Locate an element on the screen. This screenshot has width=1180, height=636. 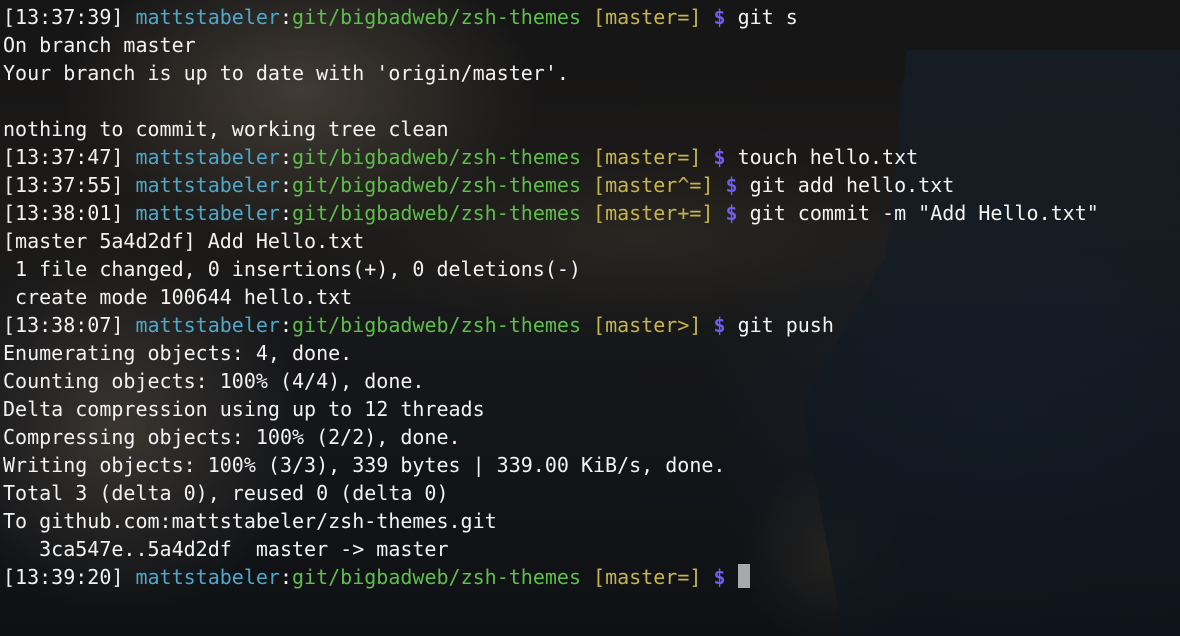
output-text: nothing to commit, working tree clean is located at coordinates (226, 129).